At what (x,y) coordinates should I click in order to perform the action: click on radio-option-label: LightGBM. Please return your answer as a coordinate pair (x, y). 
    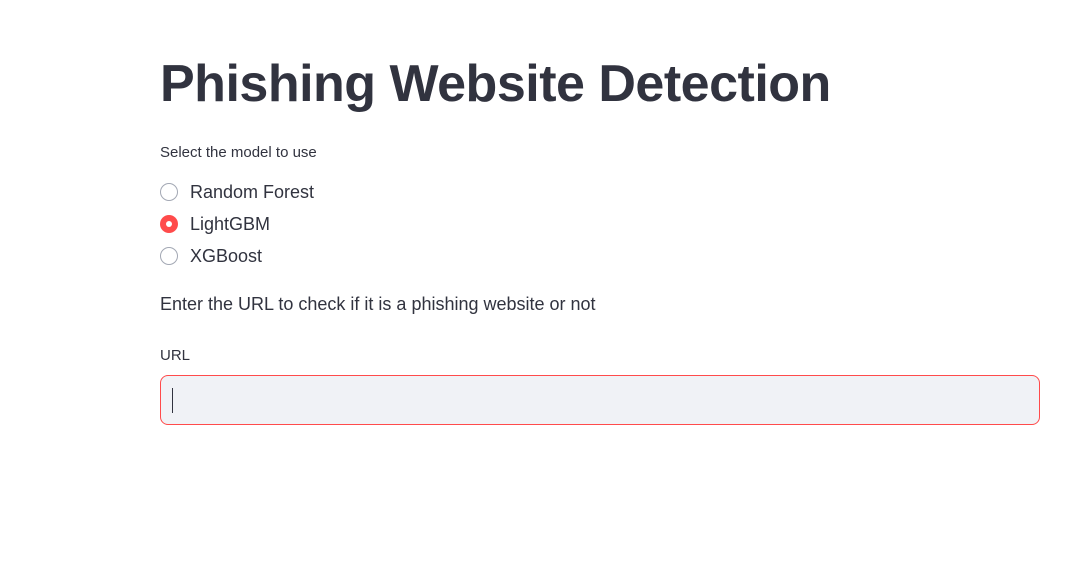
    Looking at the image, I should click on (230, 224).